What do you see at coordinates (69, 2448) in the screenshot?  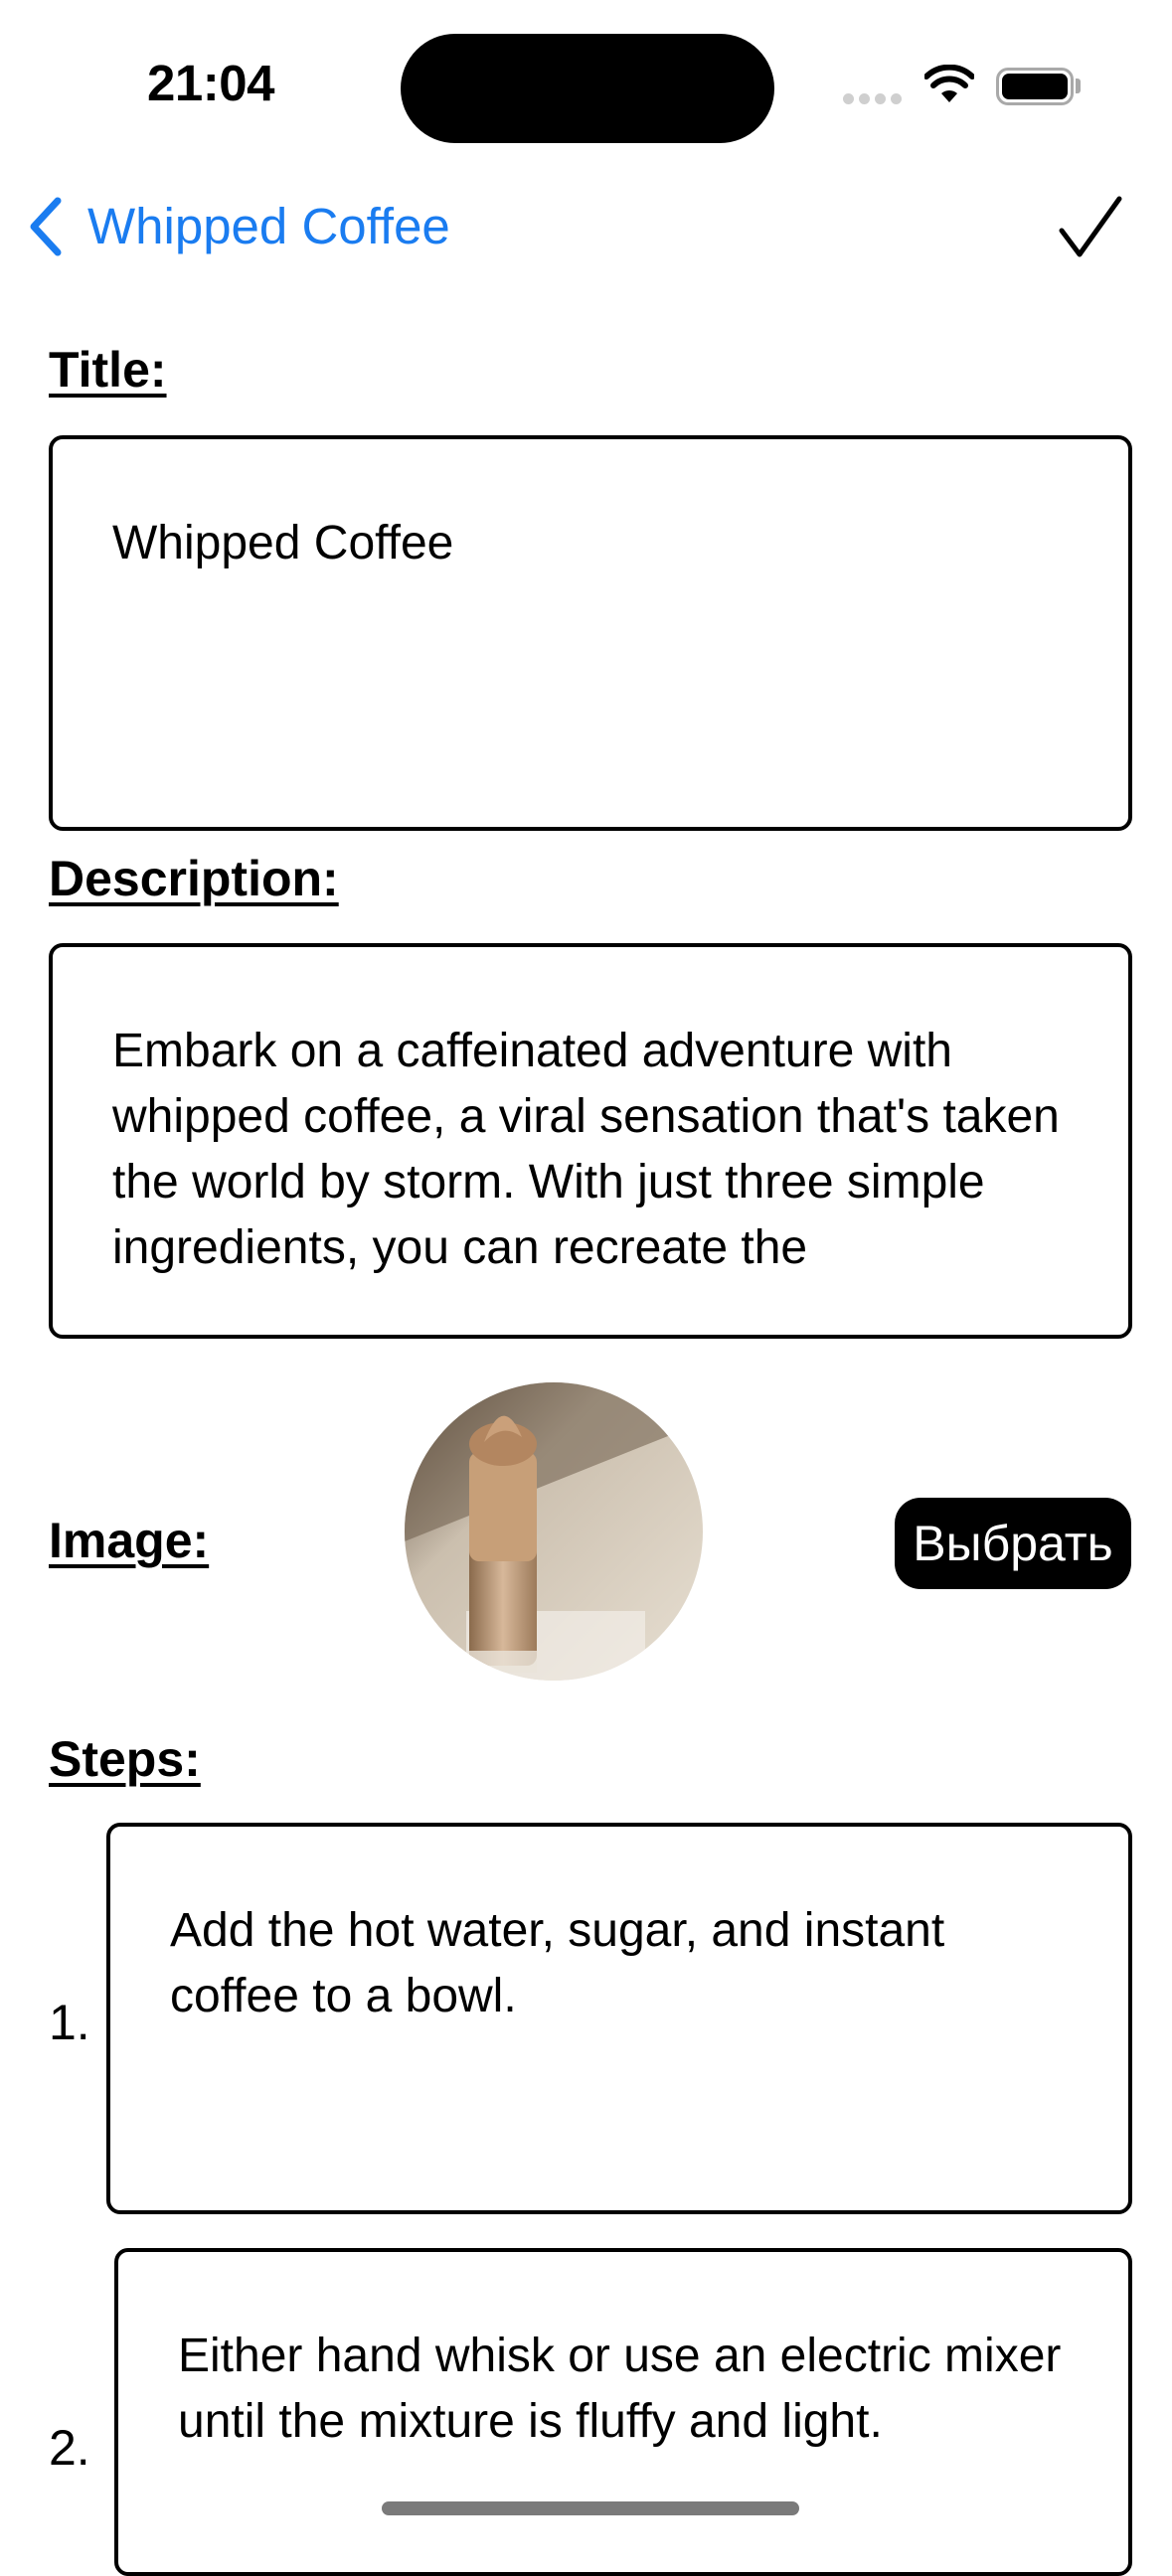 I see `step-number: 2.` at bounding box center [69, 2448].